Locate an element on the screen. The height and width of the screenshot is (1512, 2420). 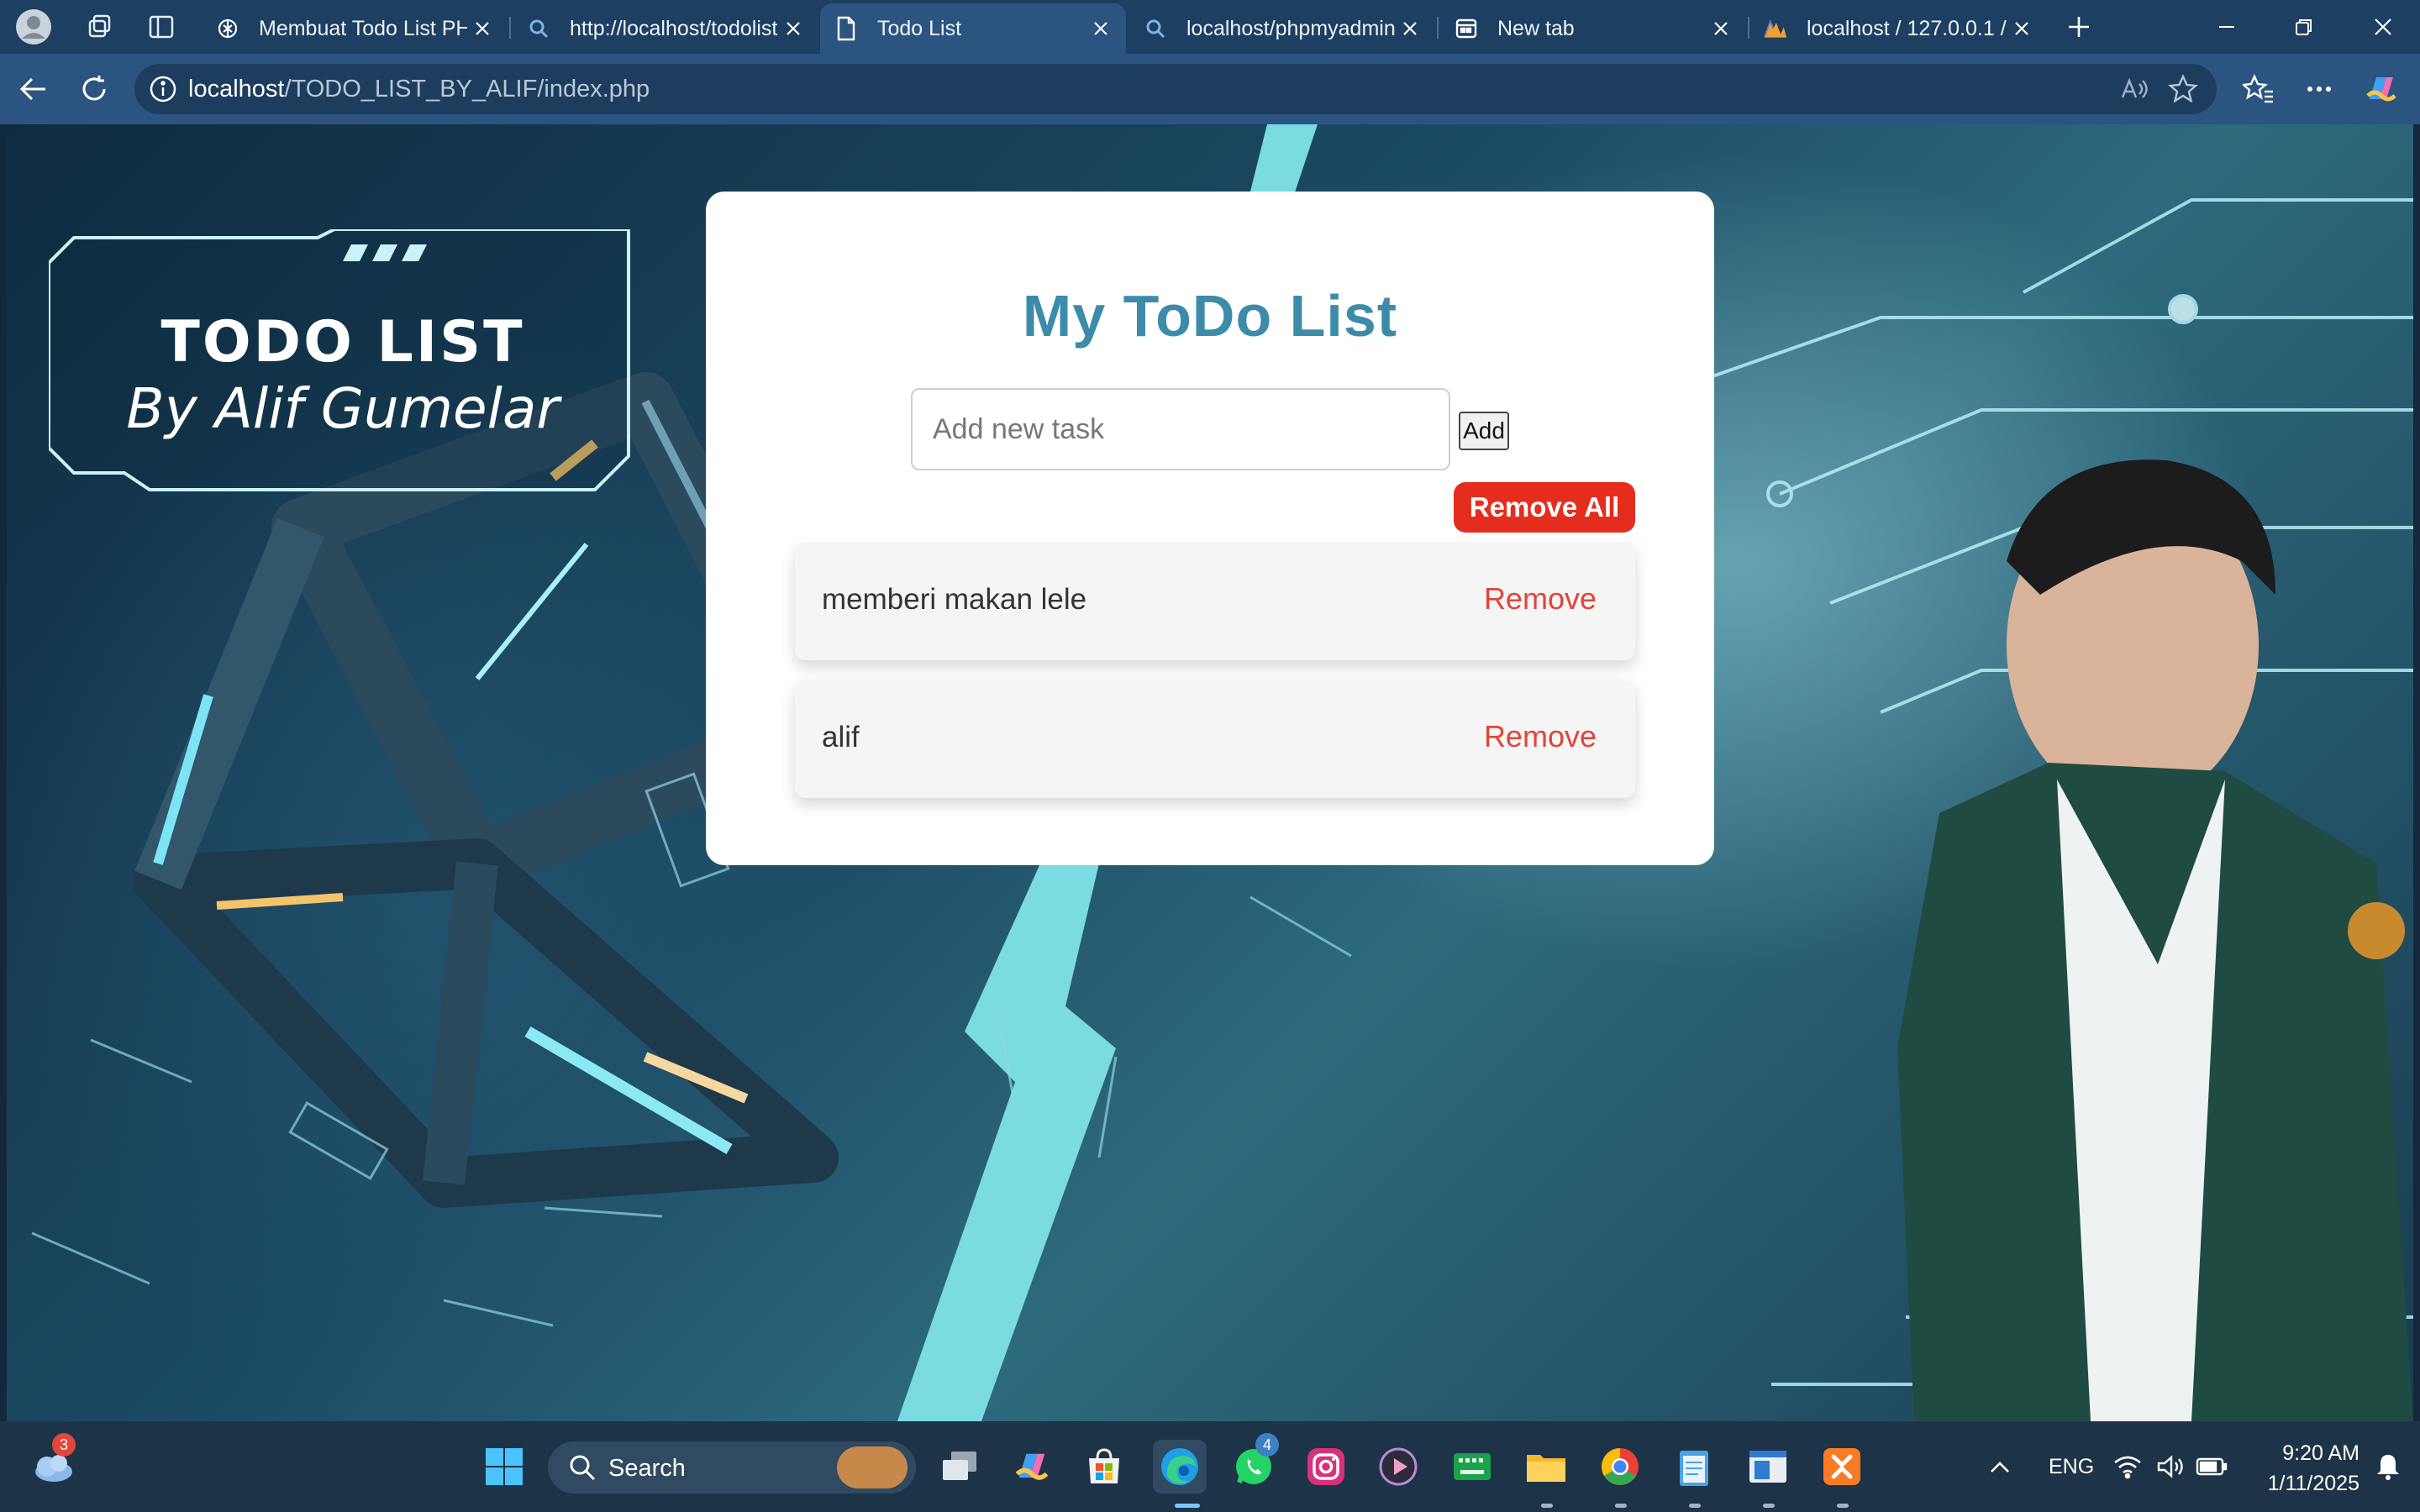
refresh-icon is located at coordinates (94, 89).